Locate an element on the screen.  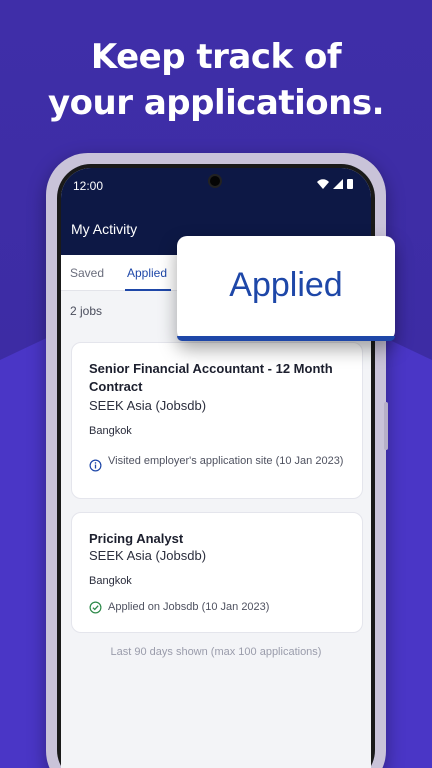
page-title: My Activity is located at coordinates (104, 229).